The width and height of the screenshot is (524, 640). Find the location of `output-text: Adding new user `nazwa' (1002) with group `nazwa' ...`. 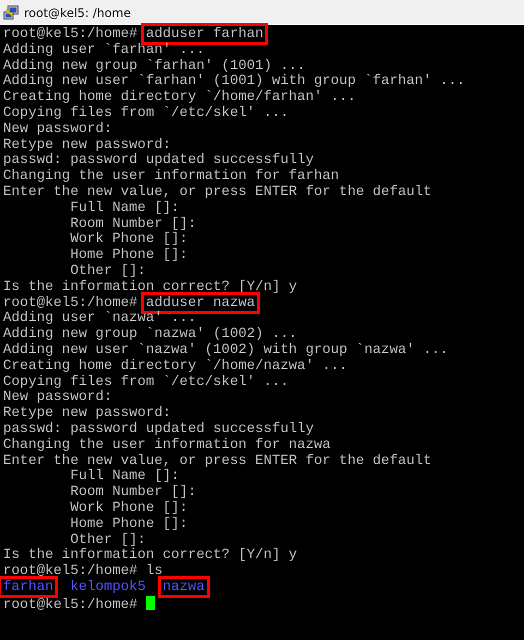

output-text: Adding new user `nazwa' (1002) with group `nazwa' ... is located at coordinates (225, 350).